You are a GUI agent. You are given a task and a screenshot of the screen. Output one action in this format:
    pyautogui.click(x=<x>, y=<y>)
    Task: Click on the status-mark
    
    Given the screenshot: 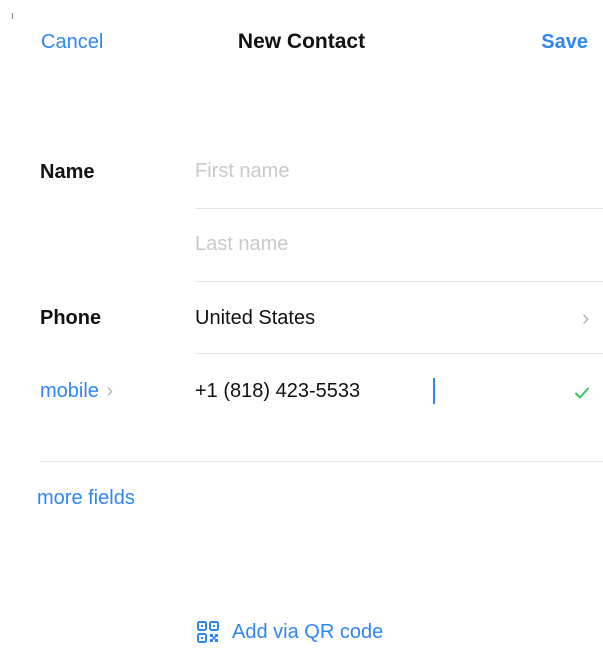 What is the action you would take?
    pyautogui.click(x=12, y=16)
    